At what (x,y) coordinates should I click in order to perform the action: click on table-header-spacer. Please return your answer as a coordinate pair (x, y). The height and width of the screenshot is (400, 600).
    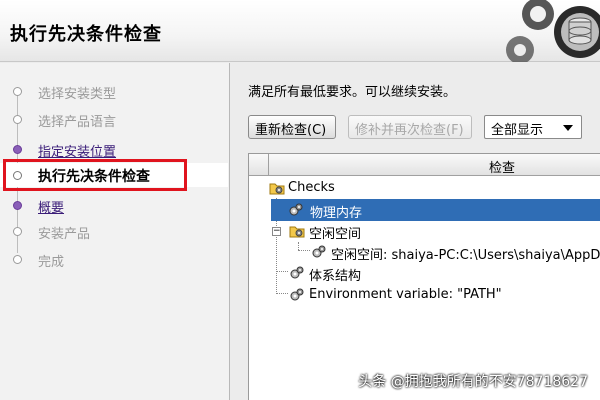
    Looking at the image, I should click on (259, 164).